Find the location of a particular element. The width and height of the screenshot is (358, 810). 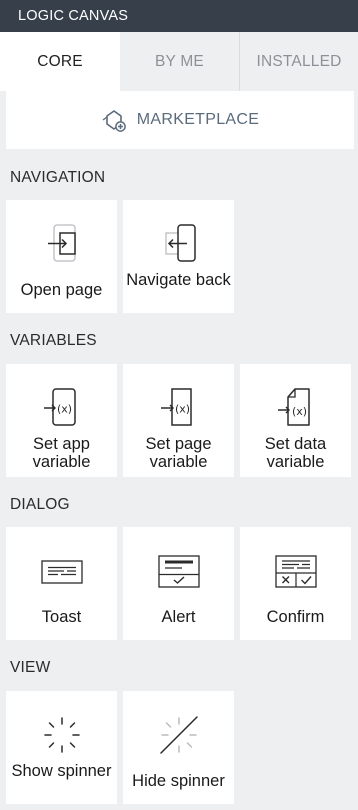

tile-label: Toast is located at coordinates (61, 617).